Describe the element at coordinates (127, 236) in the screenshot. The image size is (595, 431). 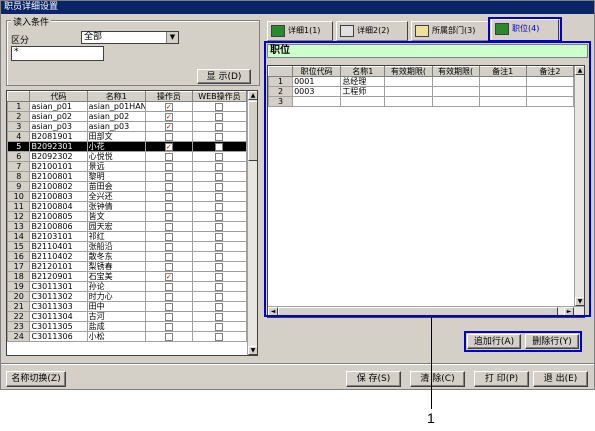
I see `table-row: 14 B2103101 祁红` at that location.